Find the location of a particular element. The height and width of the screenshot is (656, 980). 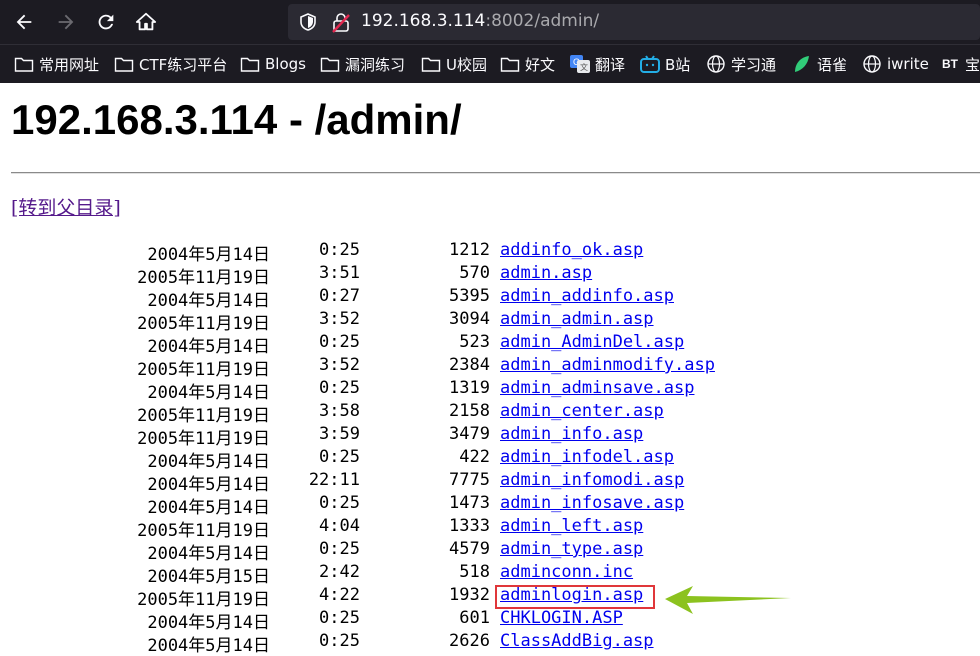

file-row: 2005年11月19日 3:51 570 admin.asp is located at coordinates (490, 275).